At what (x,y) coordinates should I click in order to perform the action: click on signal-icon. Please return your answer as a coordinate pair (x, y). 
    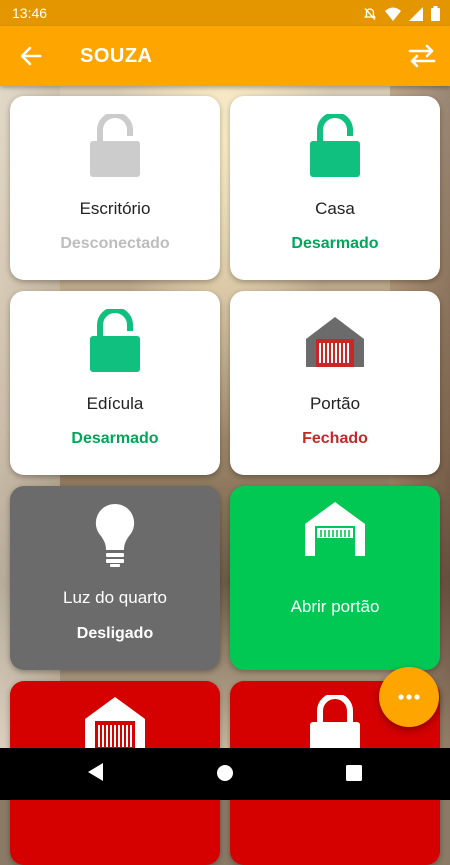
    Looking at the image, I should click on (416, 13).